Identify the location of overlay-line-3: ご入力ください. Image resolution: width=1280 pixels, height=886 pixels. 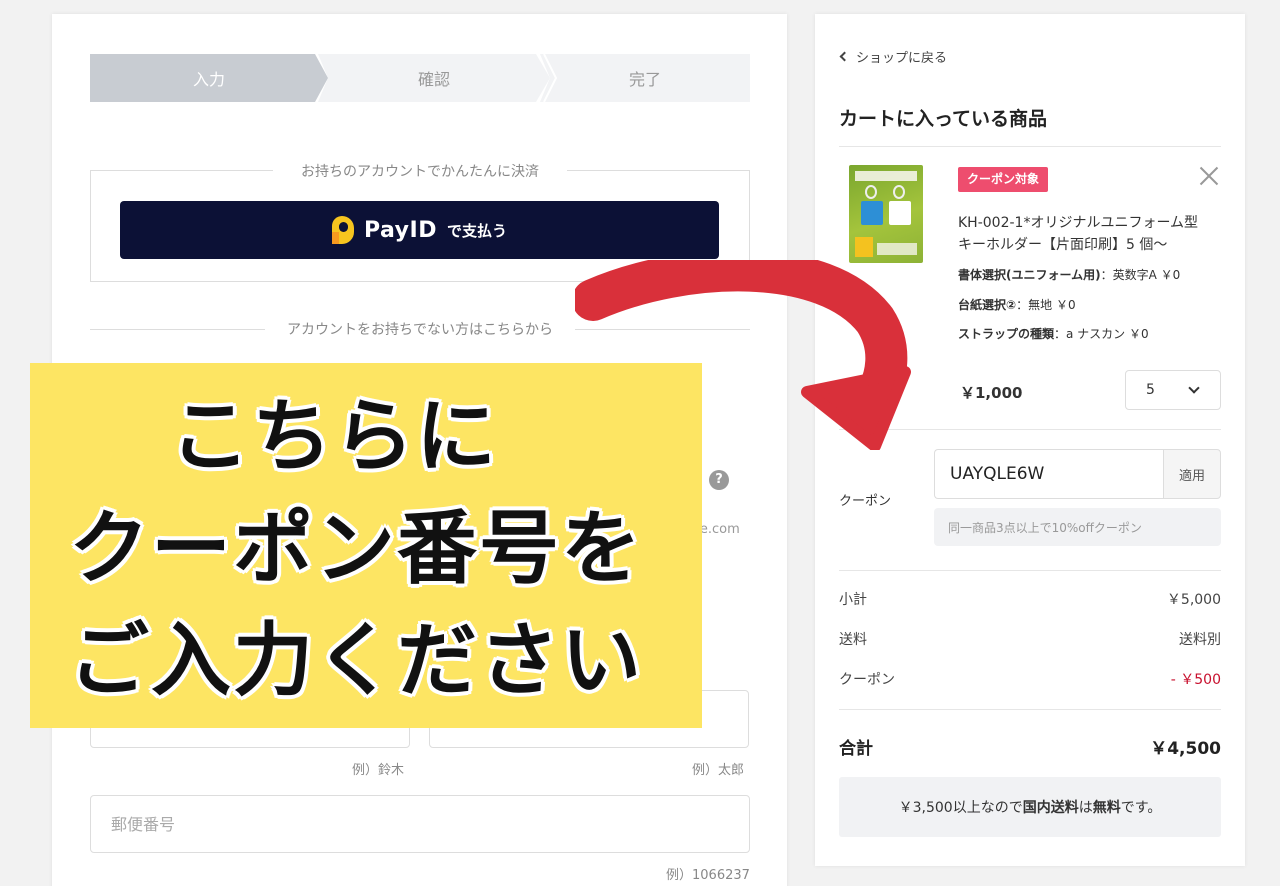
(356, 660).